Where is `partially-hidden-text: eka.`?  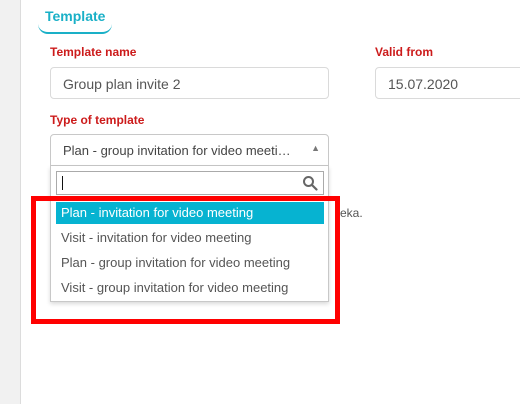
partially-hidden-text: eka. is located at coordinates (351, 213).